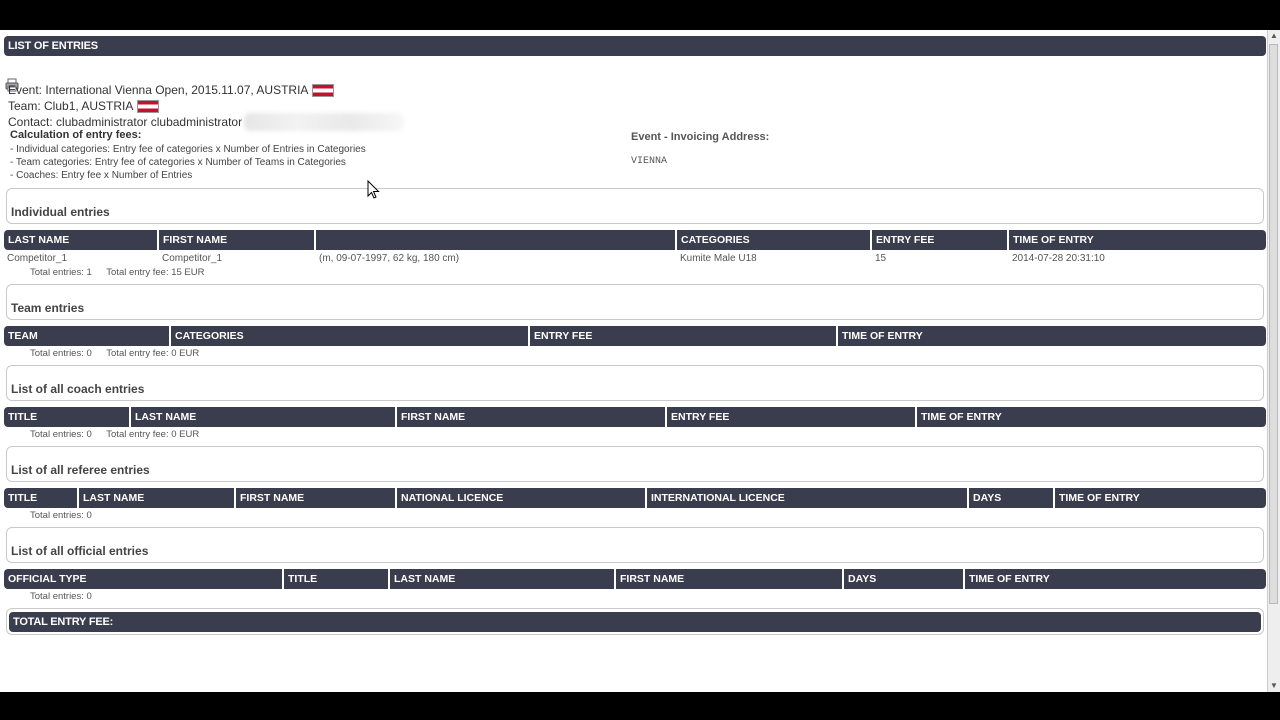  Describe the element at coordinates (60, 212) in the screenshot. I see `individual-entries-title: Individual entries` at that location.